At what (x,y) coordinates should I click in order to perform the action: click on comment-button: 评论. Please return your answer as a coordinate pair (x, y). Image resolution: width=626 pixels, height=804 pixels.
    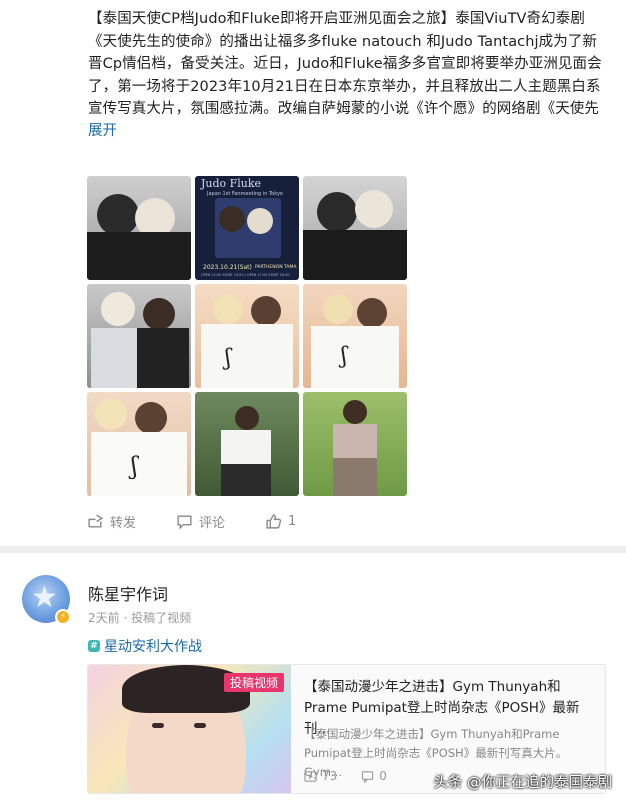
    Looking at the image, I should click on (200, 521).